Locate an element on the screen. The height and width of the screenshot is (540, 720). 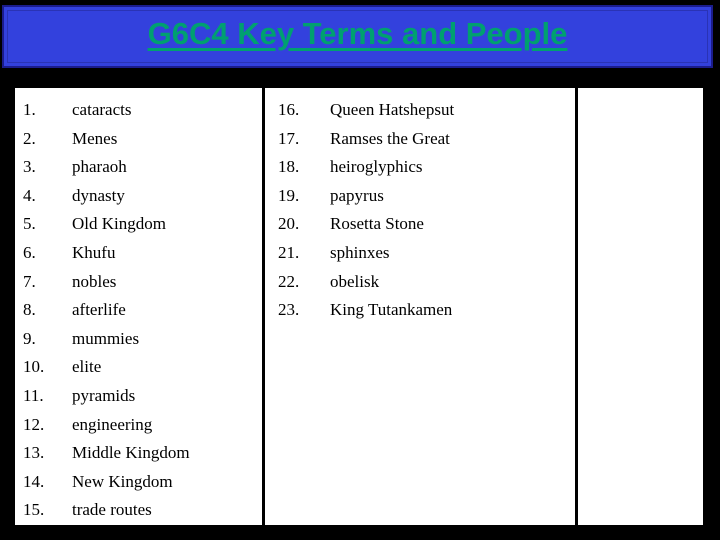
list-item-number: 3. is located at coordinates (29, 167).